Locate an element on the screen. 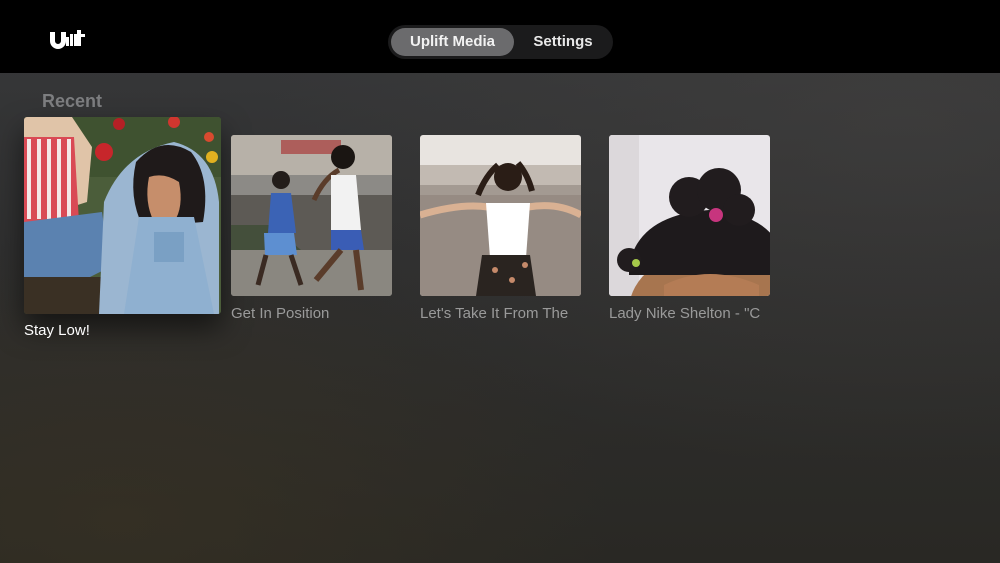  media-caption: Lady Nike Shelton - "C is located at coordinates (685, 313).